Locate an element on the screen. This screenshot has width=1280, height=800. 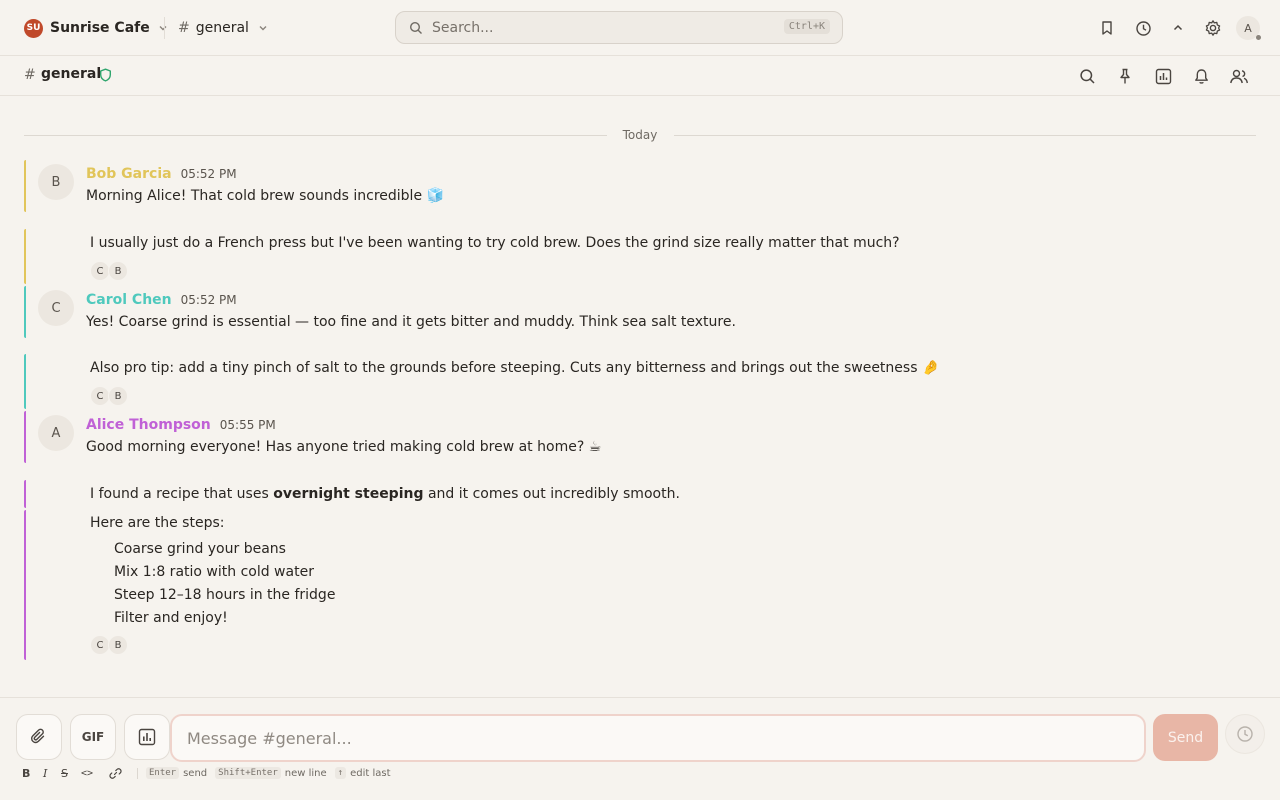
user-avatar-initial: A is located at coordinates (1248, 28).